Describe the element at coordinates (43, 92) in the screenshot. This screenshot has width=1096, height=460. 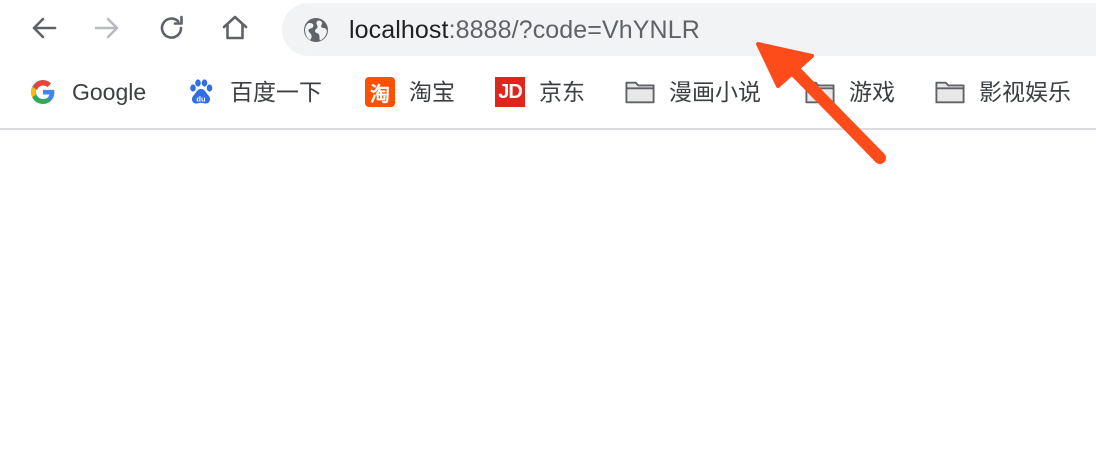
I see `google-icon` at that location.